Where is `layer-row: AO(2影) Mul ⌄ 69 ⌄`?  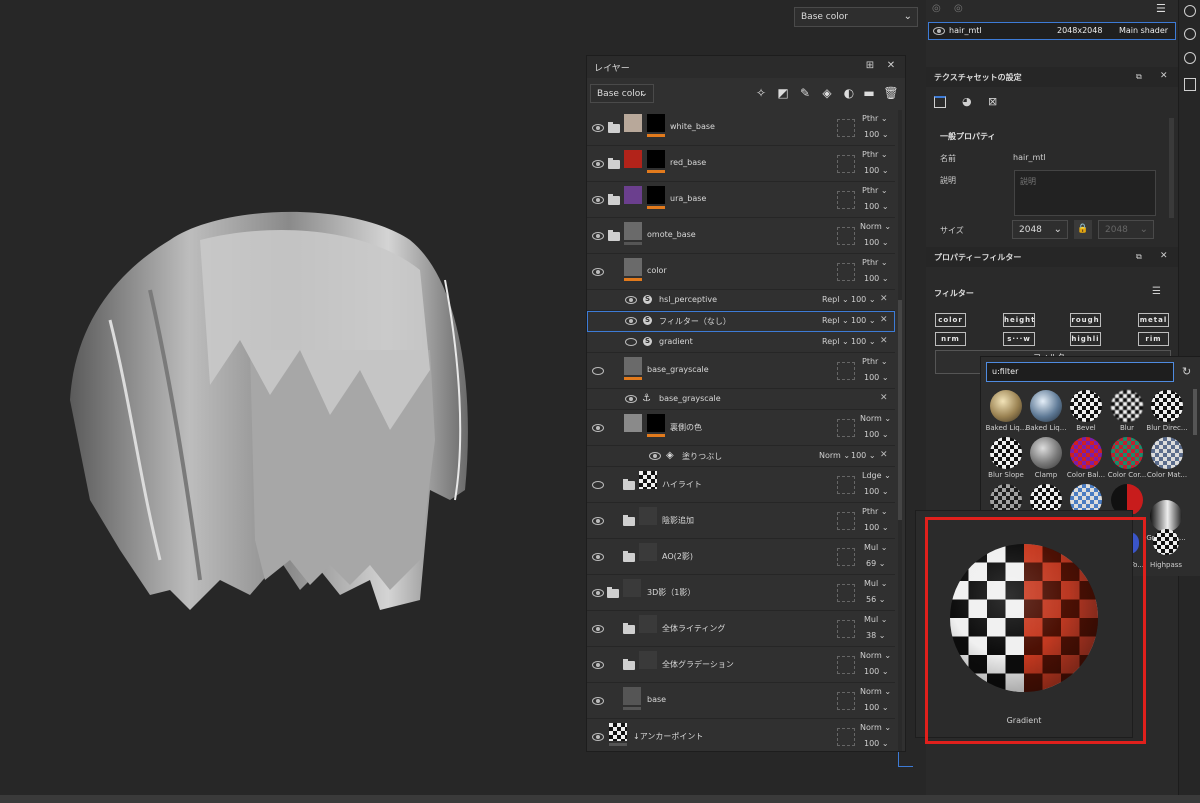 layer-row: AO(2影) Mul ⌄ 69 ⌄ is located at coordinates (741, 557).